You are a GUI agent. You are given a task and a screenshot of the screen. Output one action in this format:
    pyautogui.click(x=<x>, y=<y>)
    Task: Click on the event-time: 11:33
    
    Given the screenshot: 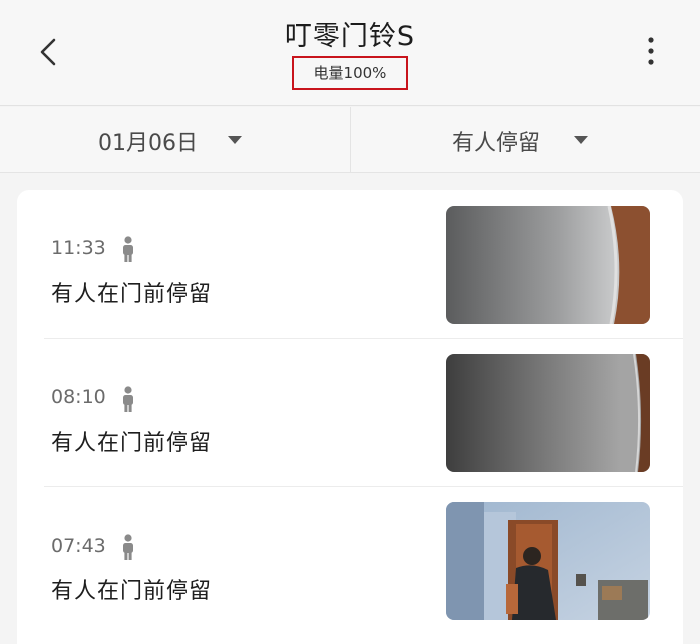 What is the action you would take?
    pyautogui.click(x=78, y=248)
    